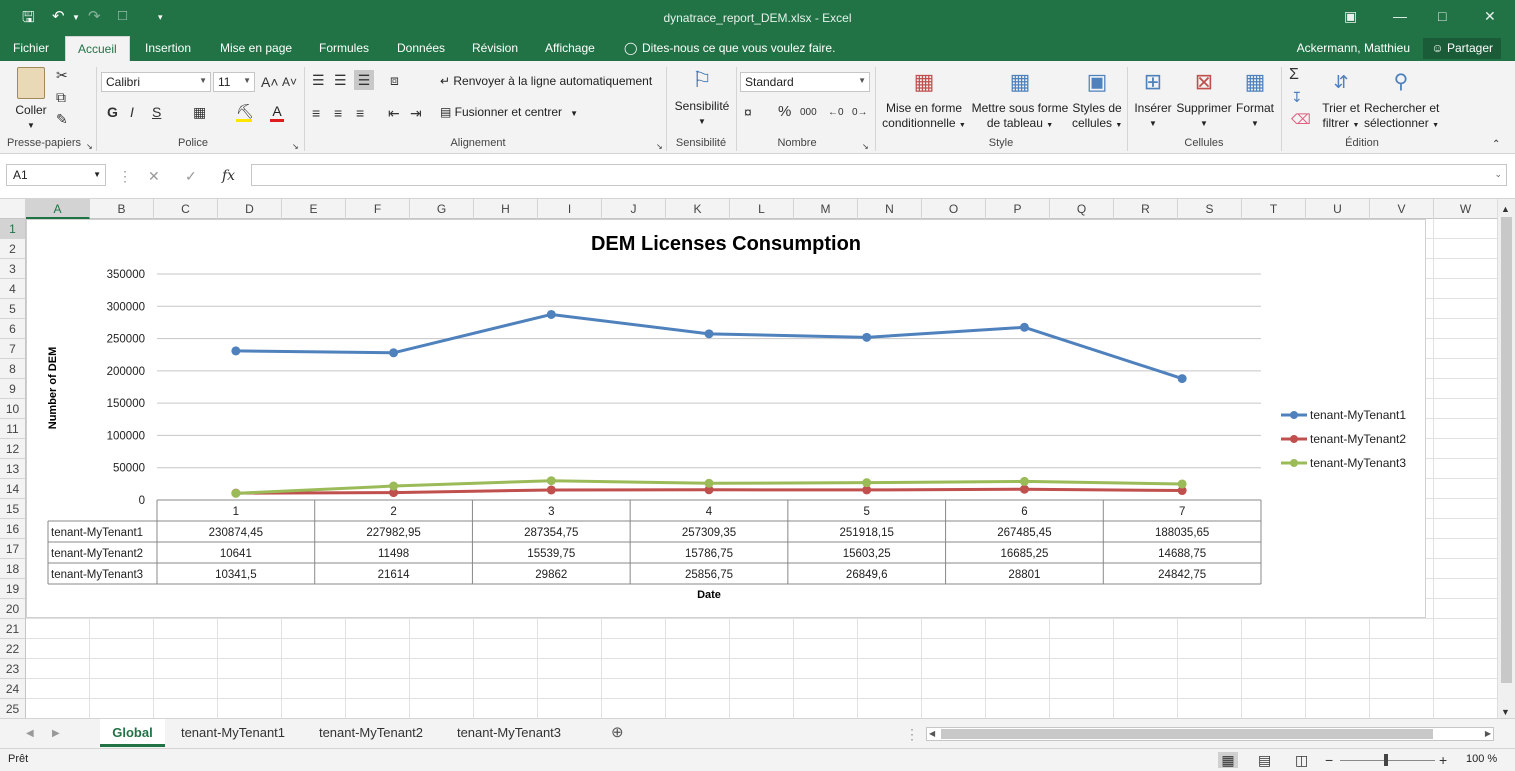 Image resolution: width=1515 pixels, height=771 pixels. What do you see at coordinates (371, 733) in the screenshot?
I see `sheet-tab-tenant2: tenant-MyTenant2` at bounding box center [371, 733].